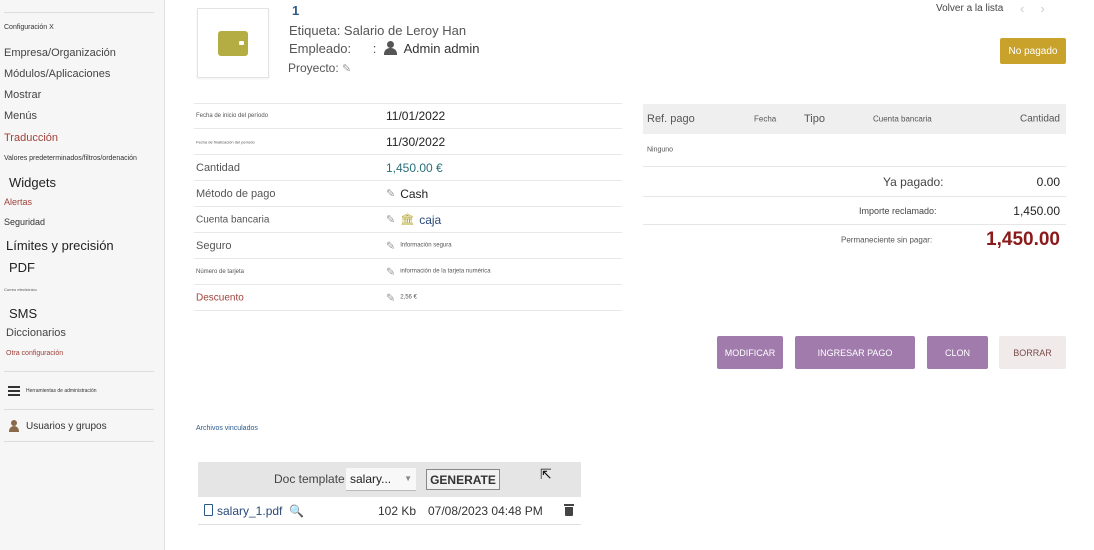  What do you see at coordinates (854, 211) in the screenshot?
I see `claimed-row: Importe reclamado: 1,450.00` at bounding box center [854, 211].